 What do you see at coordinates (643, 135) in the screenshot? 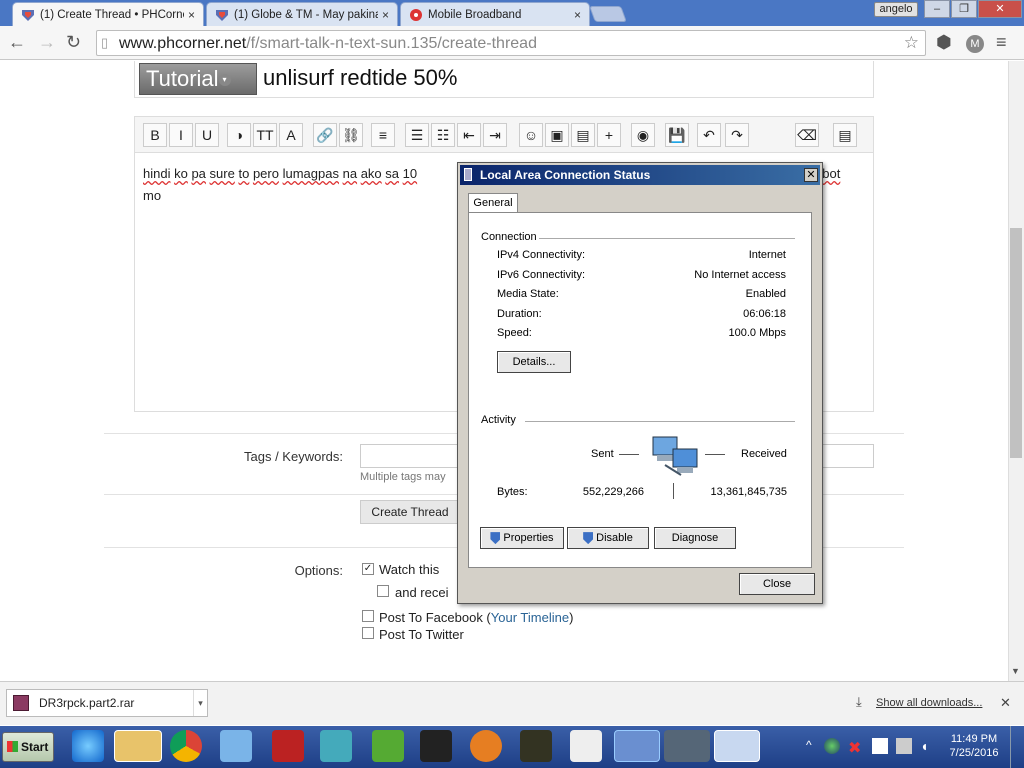
I see `screenshot-icon: ◉` at bounding box center [643, 135].